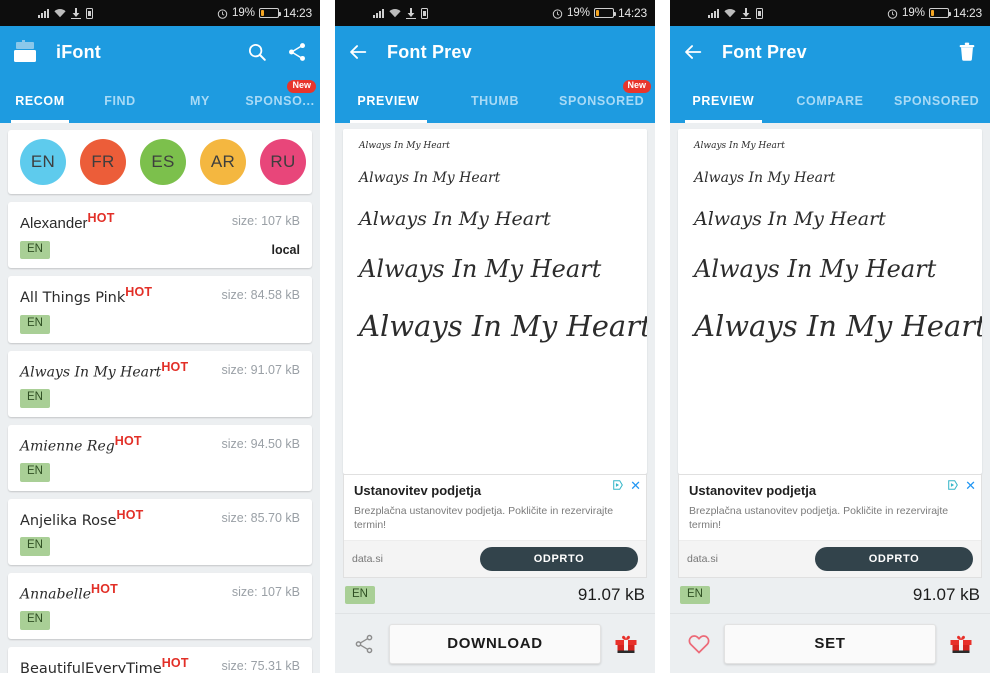 The height and width of the screenshot is (673, 990). What do you see at coordinates (160, 52) in the screenshot?
I see `app-bar-1: iFont` at bounding box center [160, 52].